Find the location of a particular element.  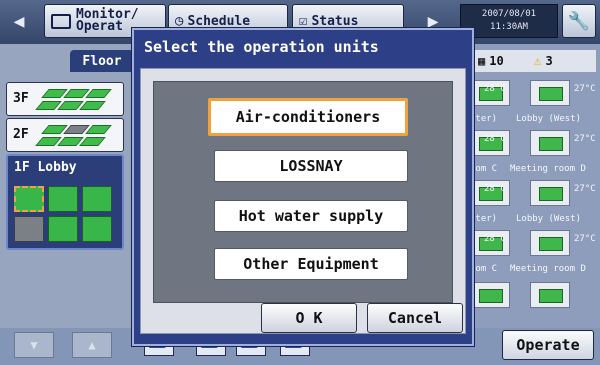

unit-counts: ▦ 10 ⚠ 3 is located at coordinates (533, 61).